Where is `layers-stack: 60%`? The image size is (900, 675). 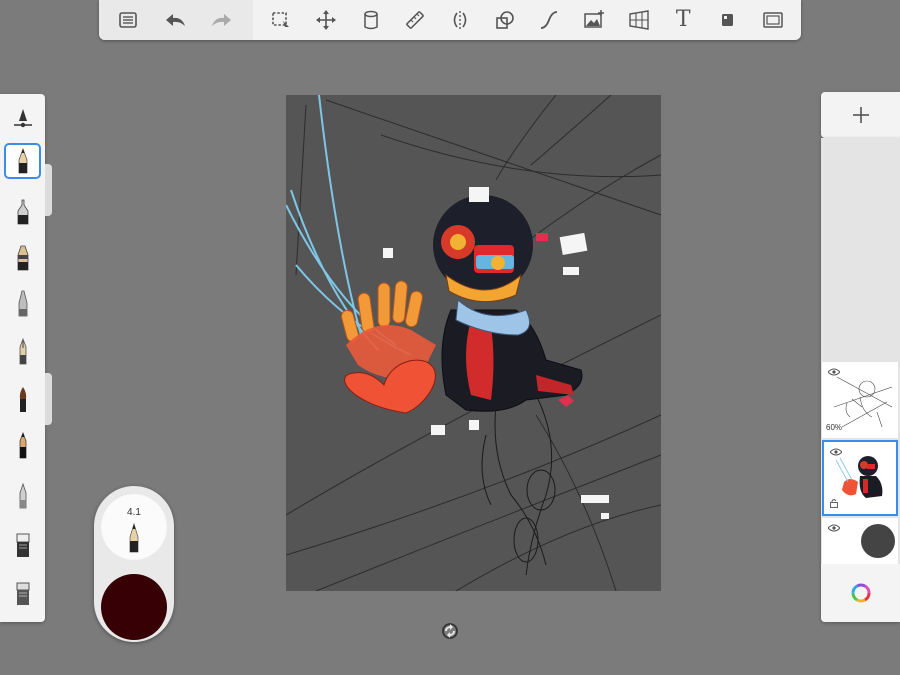
layers-stack: 60% is located at coordinates (860, 380).